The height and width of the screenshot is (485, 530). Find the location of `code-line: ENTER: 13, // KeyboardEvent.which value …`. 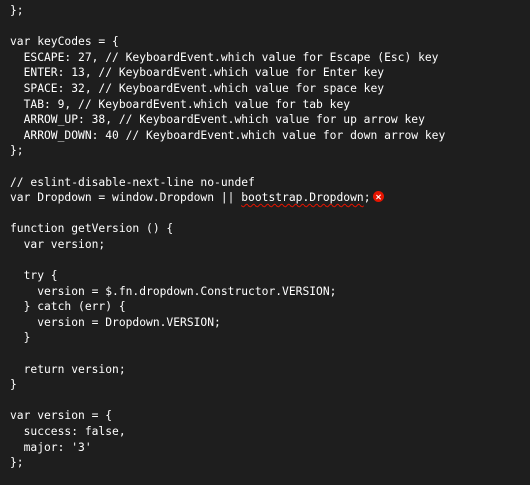

code-line: ENTER: 13, // KeyboardEvent.which value … is located at coordinates (197, 73).